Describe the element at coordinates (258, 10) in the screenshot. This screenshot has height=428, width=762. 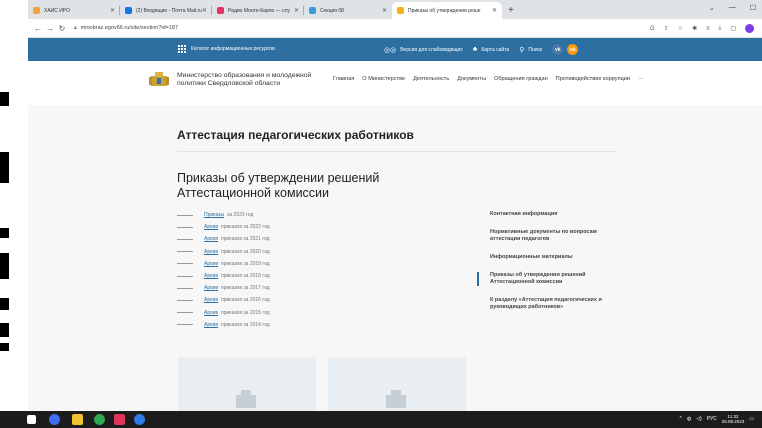
I see `browser-tab: Радио Монте-Карло — слу ✕` at that location.